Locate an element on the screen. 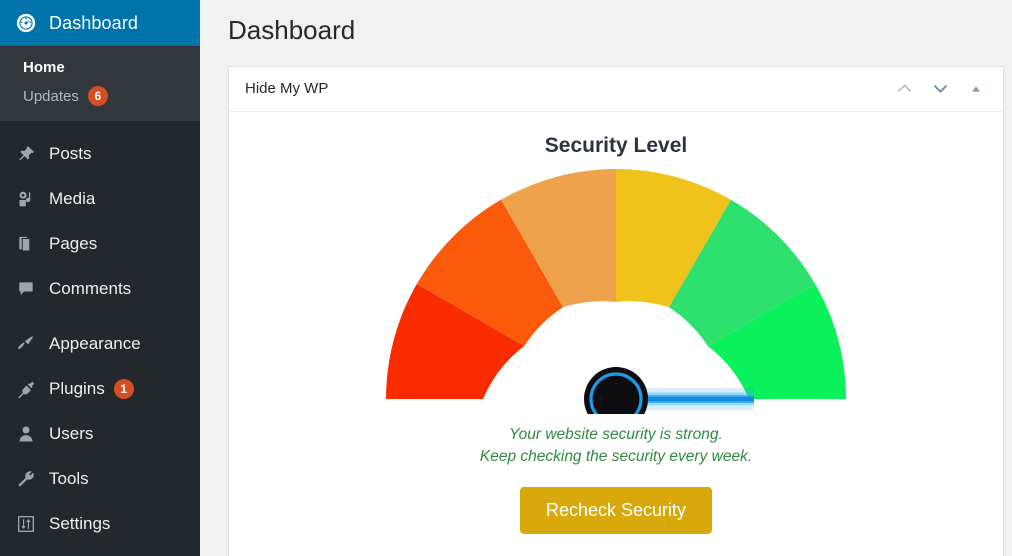 This screenshot has width=1012, height=556. toggle-panel-icon is located at coordinates (976, 89).